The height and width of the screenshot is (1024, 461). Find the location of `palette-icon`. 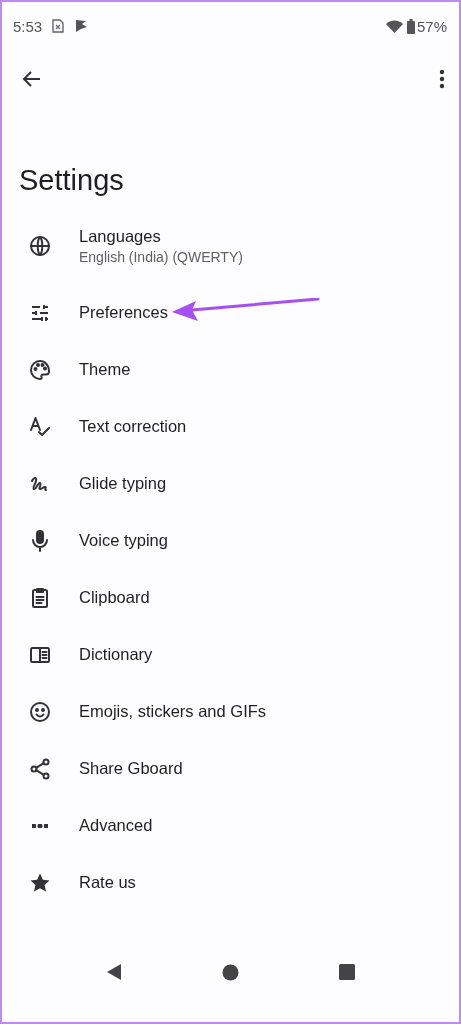

palette-icon is located at coordinates (40, 369).